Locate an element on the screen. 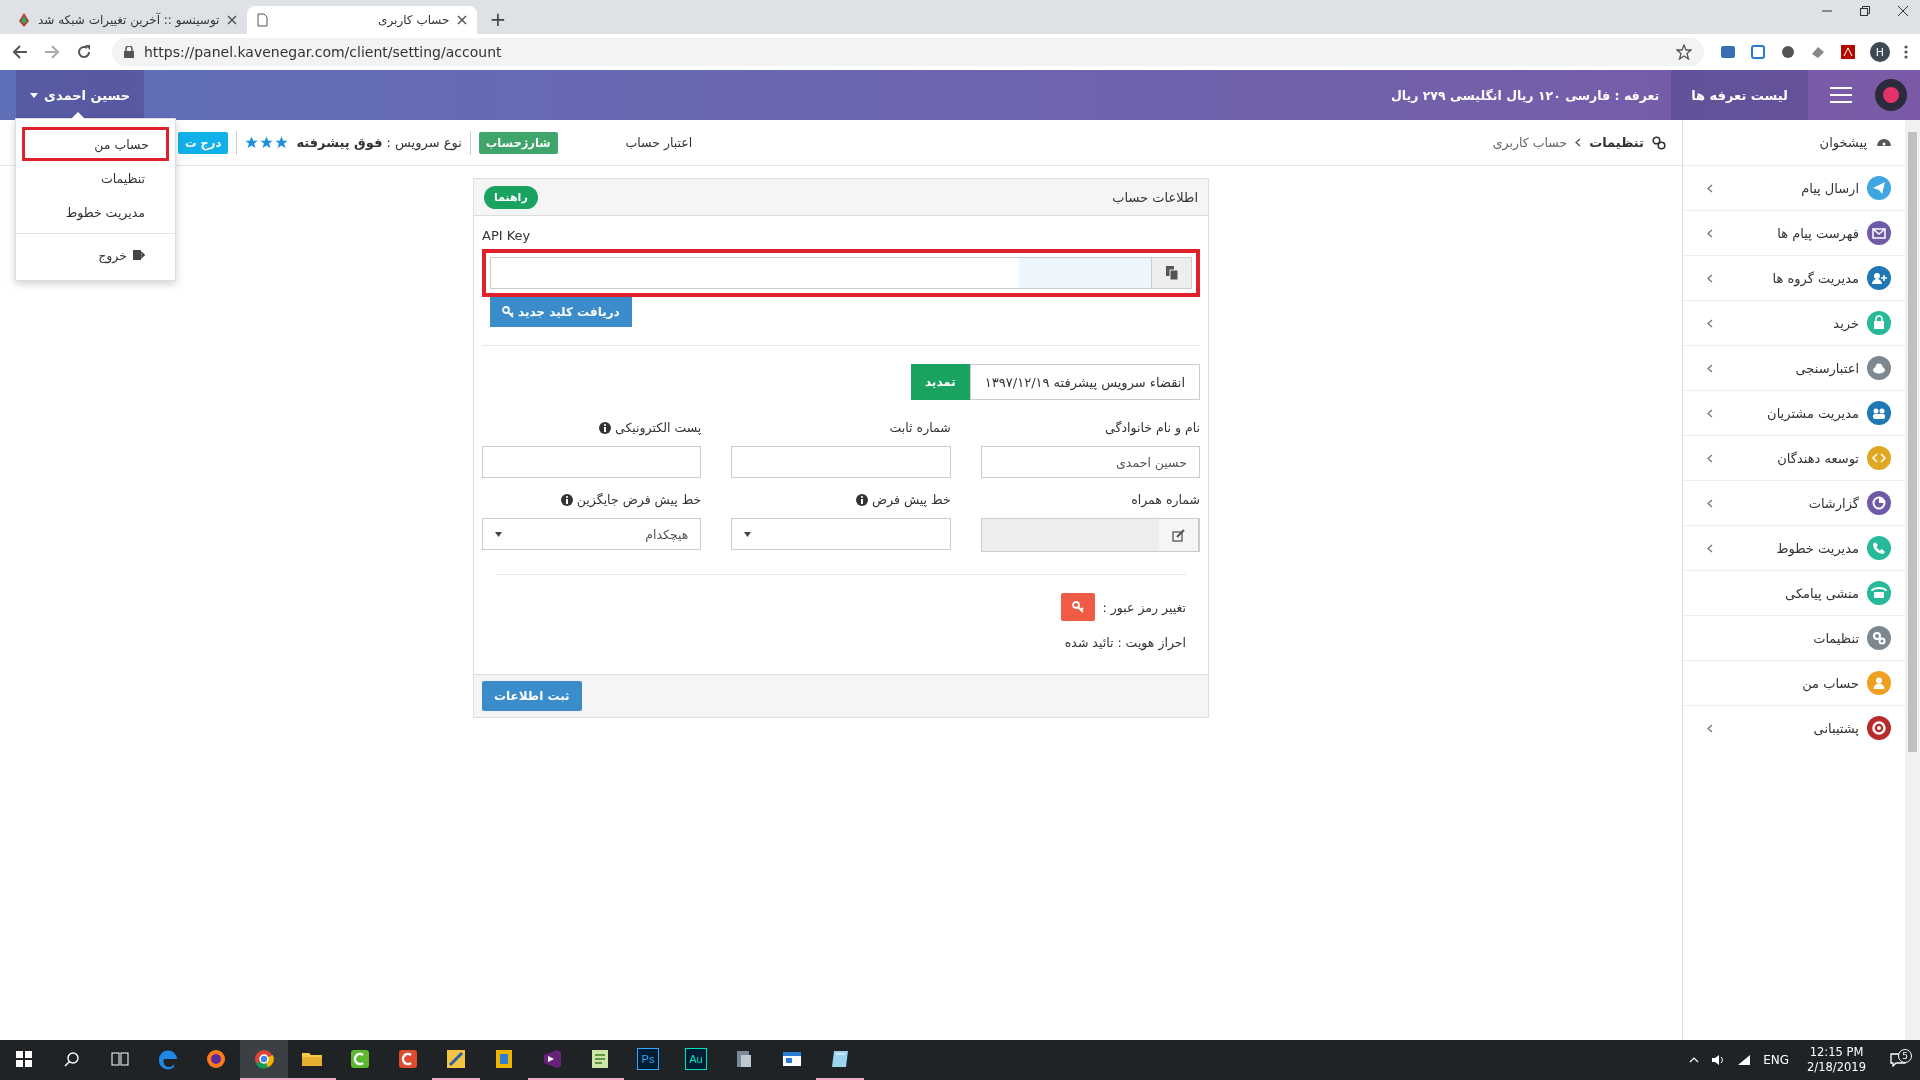 The image size is (1920, 1080). card-title: اطلاعات حساب is located at coordinates (1155, 197).